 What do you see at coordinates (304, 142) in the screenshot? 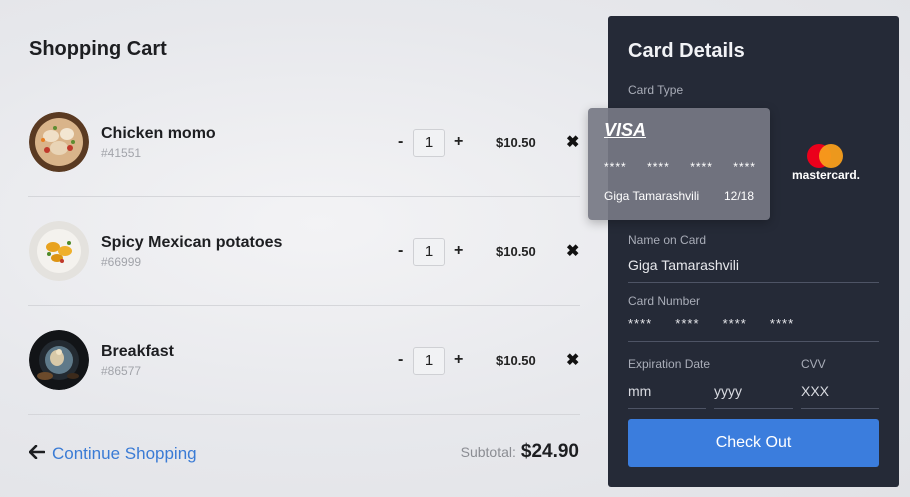
I see `cart-item-row: Chicken momo #41551 - 1 + $10.50 ✖` at bounding box center [304, 142].